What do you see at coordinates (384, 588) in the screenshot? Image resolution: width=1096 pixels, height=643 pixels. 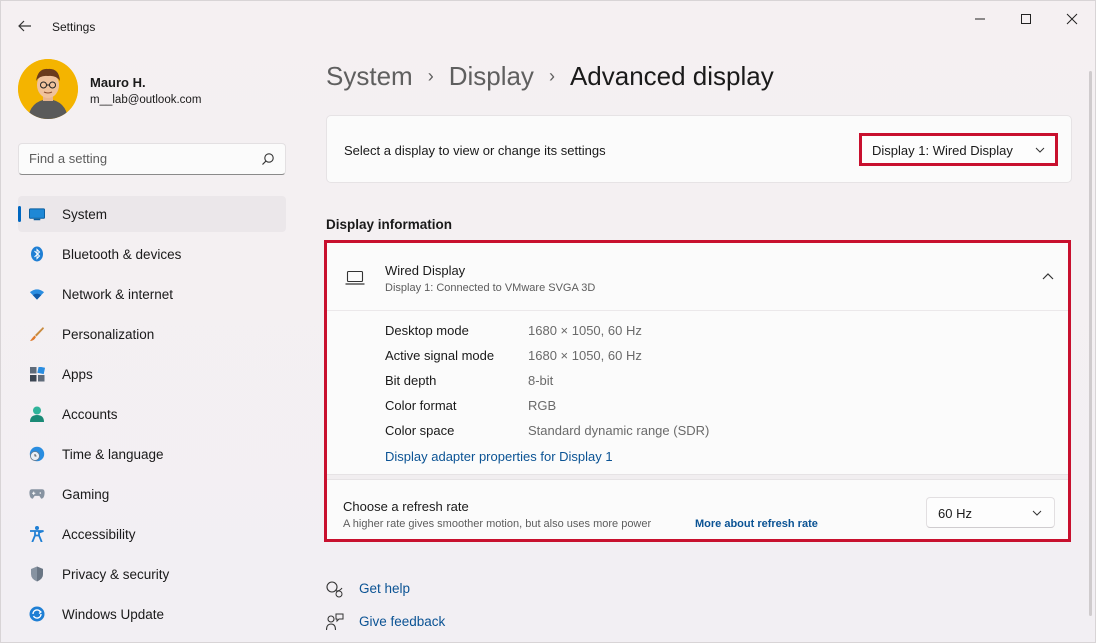 I see `get-help-link: Get help` at bounding box center [384, 588].